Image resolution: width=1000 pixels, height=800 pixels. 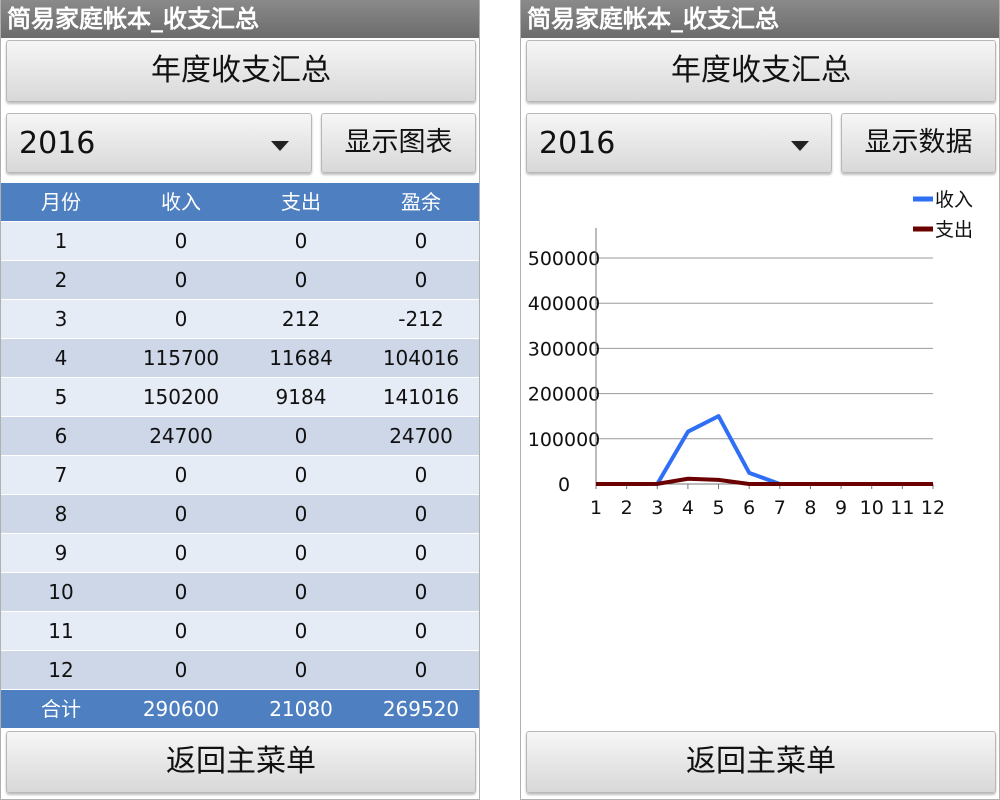 What do you see at coordinates (564, 440) in the screenshot?
I see `y-tick-label: 100000` at bounding box center [564, 440].